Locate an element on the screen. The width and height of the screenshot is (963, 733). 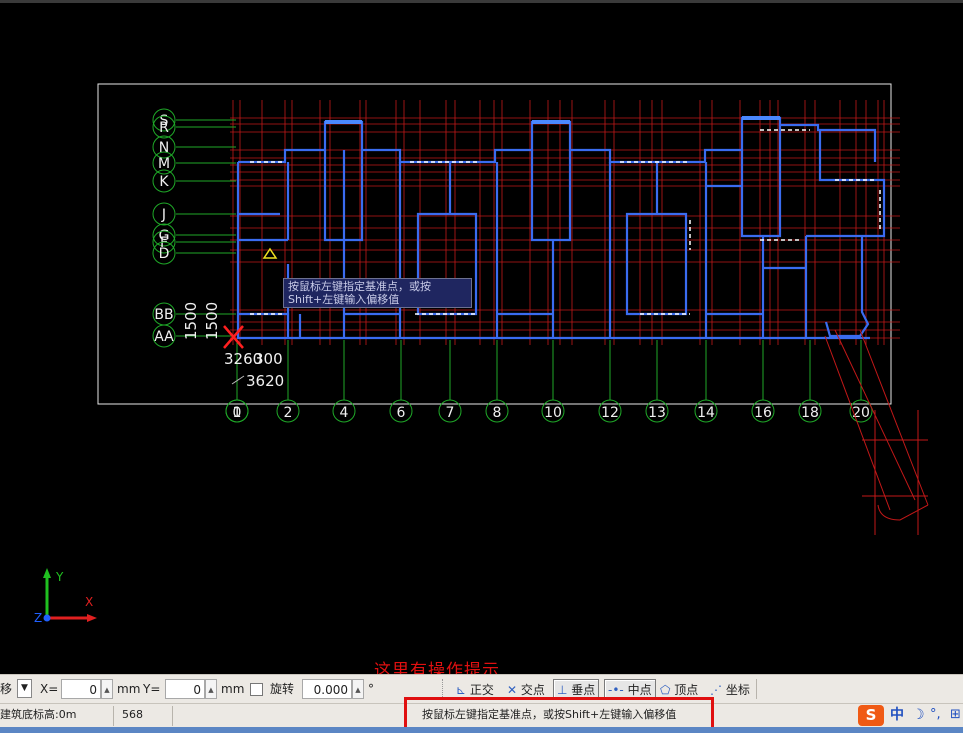
x-unit: mm is located at coordinates (129, 689).